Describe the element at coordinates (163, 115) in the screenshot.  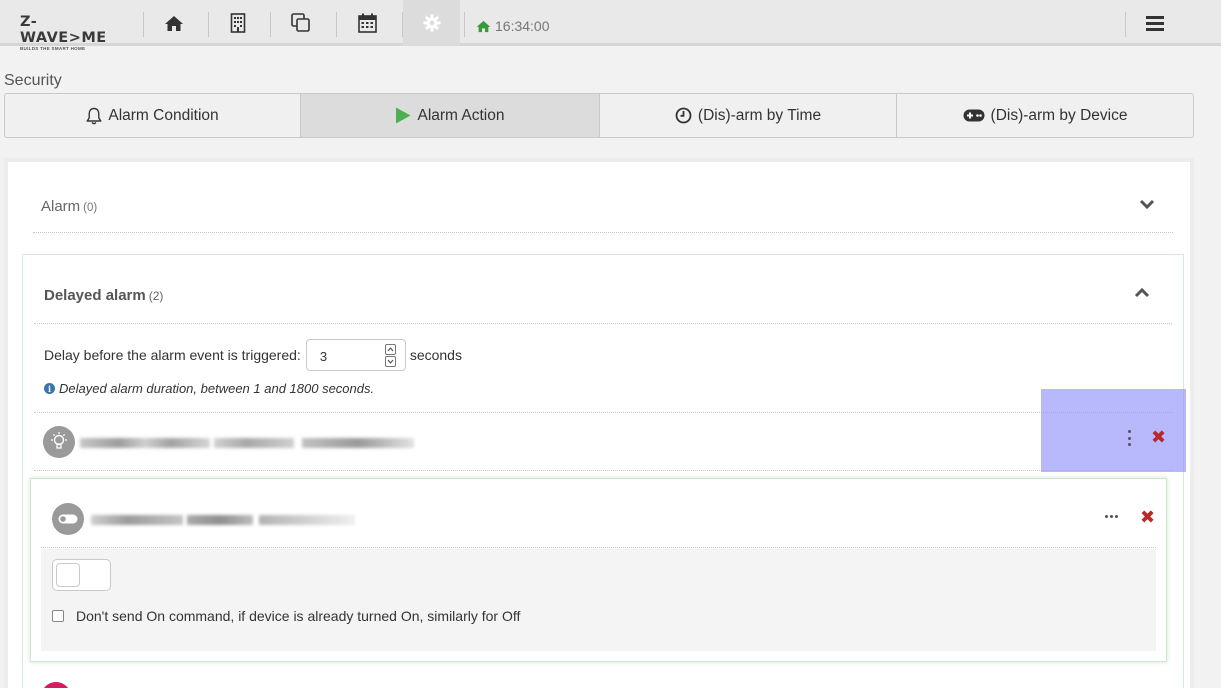
I see `tab-label: Alarm Condition` at that location.